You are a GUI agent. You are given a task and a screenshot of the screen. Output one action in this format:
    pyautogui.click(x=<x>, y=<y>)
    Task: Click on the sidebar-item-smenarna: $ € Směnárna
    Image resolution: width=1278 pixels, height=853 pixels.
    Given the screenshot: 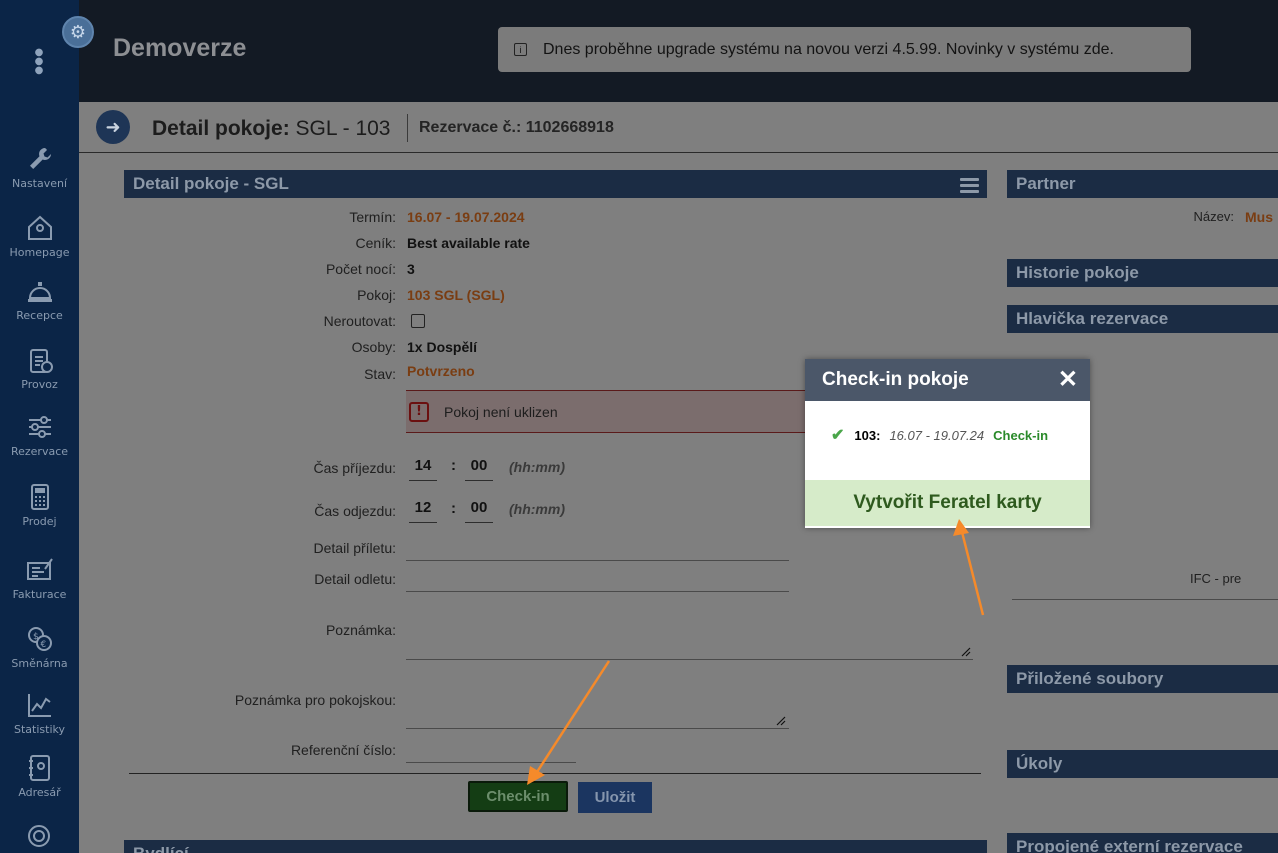 What is the action you would take?
    pyautogui.click(x=39, y=647)
    